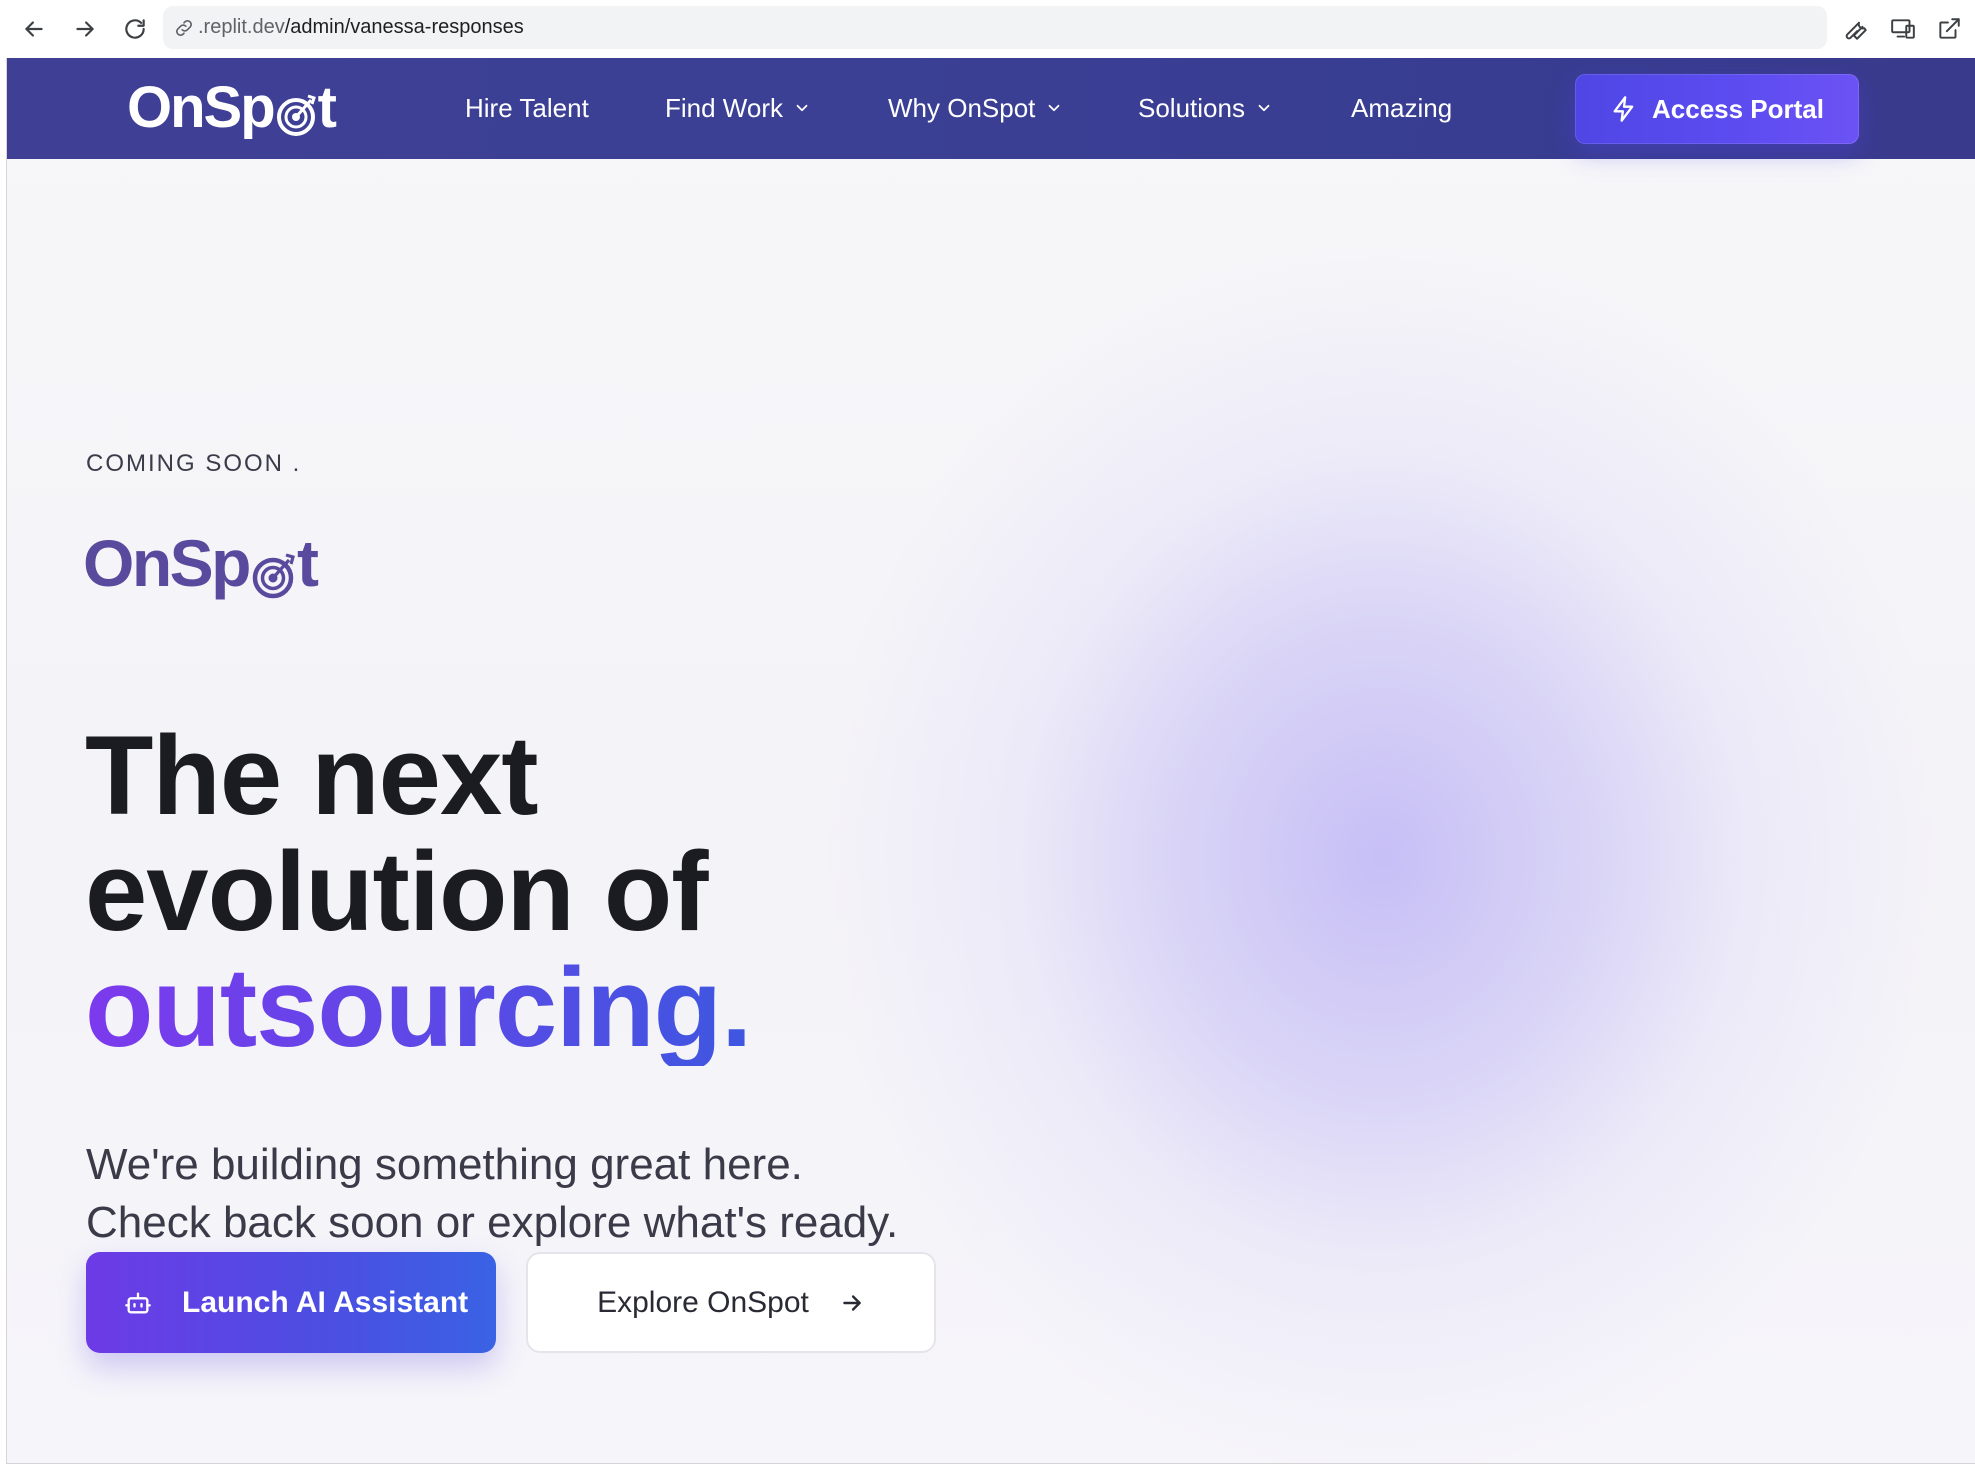  I want to click on arrow-right-icon, so click(852, 1302).